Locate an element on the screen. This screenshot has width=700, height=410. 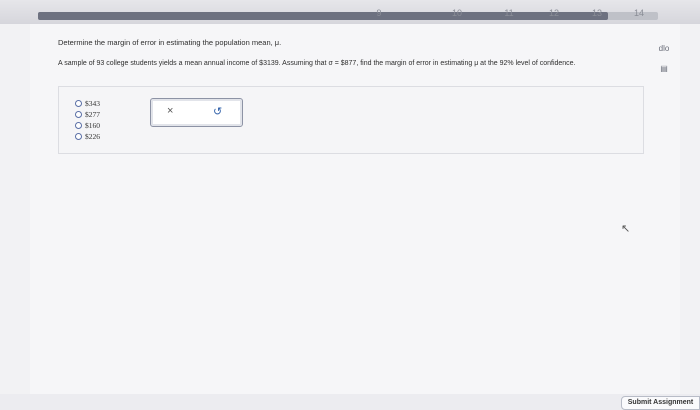
question-number: 10 is located at coordinates (457, 15).